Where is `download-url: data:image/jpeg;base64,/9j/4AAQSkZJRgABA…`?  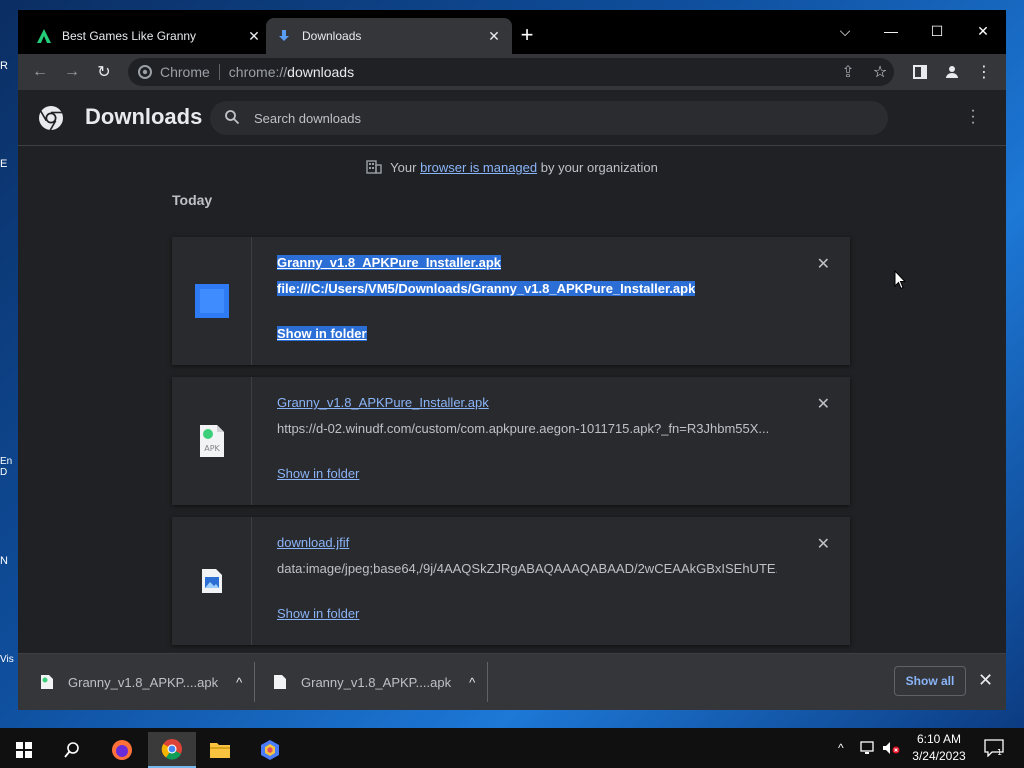
download-url: data:image/jpeg;base64,/9j/4AAQSkZJRgABA… is located at coordinates (527, 568).